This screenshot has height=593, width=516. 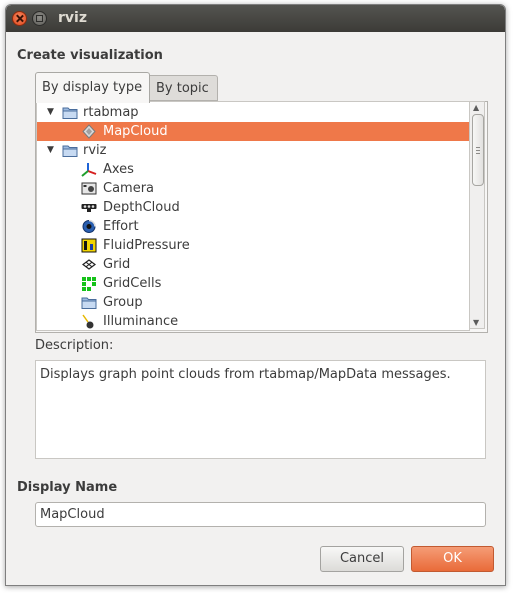 What do you see at coordinates (253, 188) in the screenshot?
I see `tree-item-camera: Camera` at bounding box center [253, 188].